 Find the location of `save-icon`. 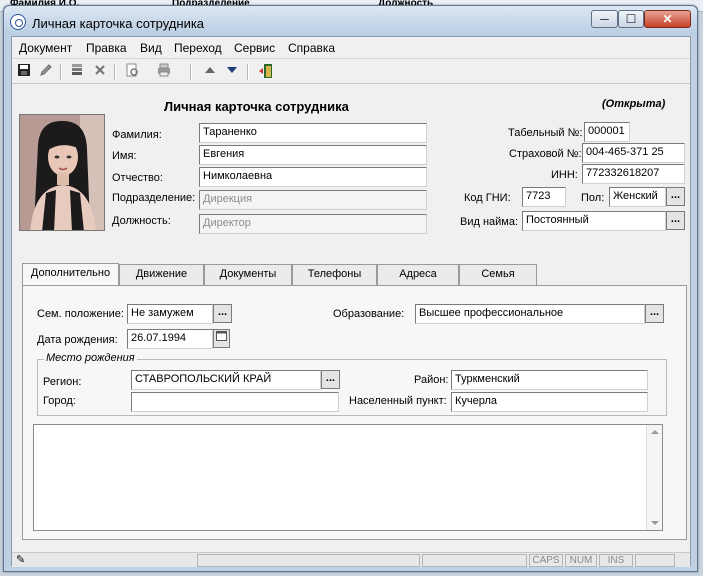

save-icon is located at coordinates (24, 72).